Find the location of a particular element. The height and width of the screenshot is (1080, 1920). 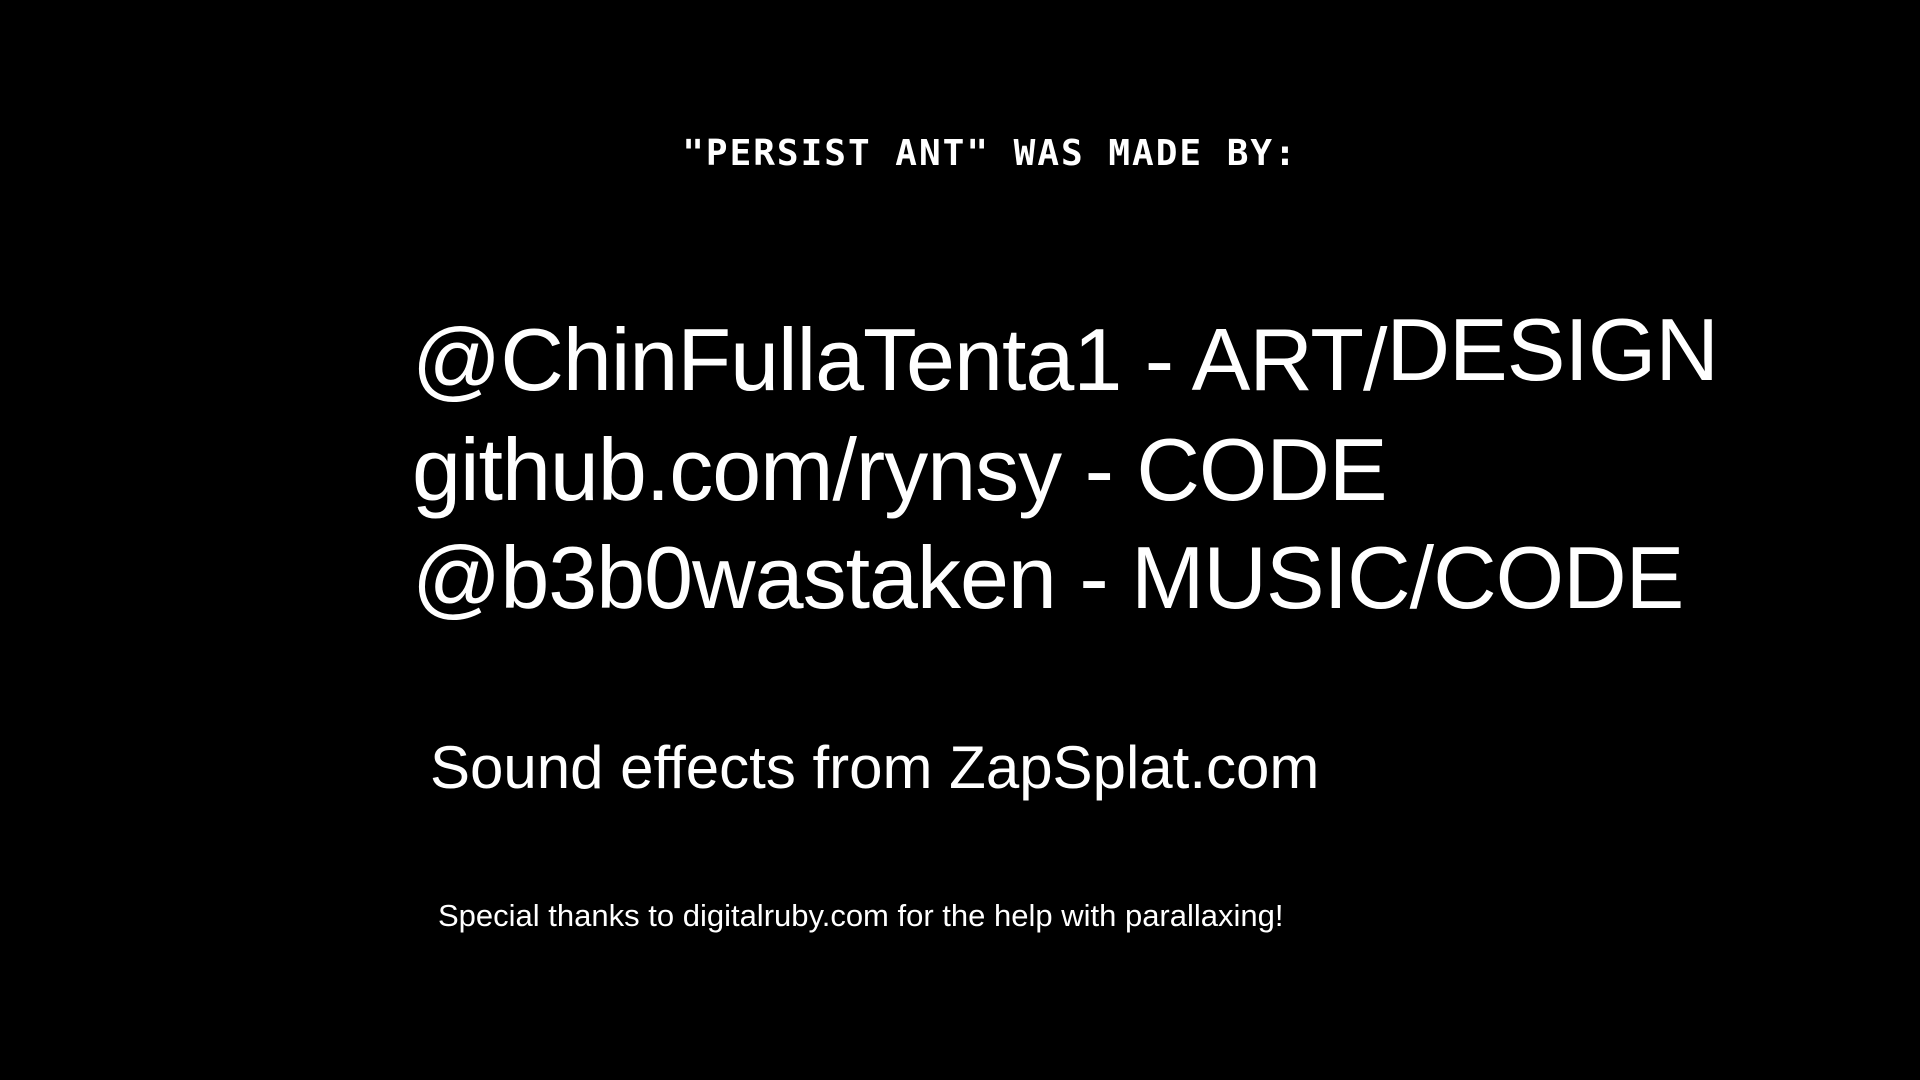

credit-handle: @ChinFullaTenta1 is located at coordinates (767, 359).